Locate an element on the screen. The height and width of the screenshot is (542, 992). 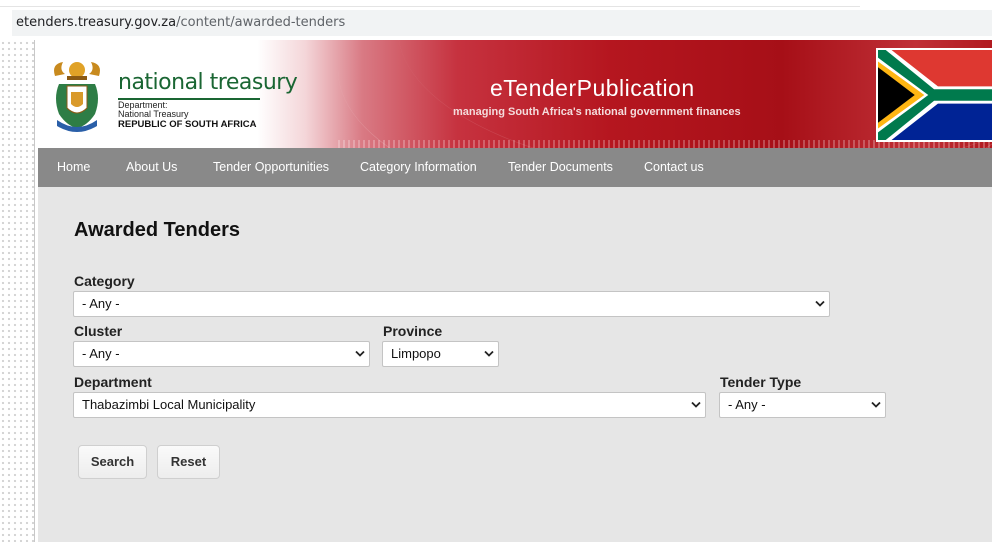
nav-item-home: Home is located at coordinates (73, 167).